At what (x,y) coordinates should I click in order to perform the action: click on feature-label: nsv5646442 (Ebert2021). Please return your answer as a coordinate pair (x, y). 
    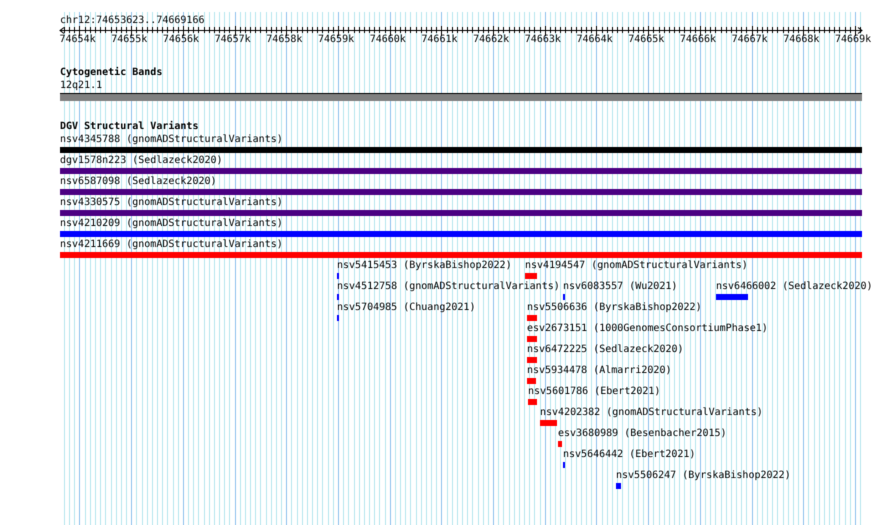
    Looking at the image, I should click on (629, 455).